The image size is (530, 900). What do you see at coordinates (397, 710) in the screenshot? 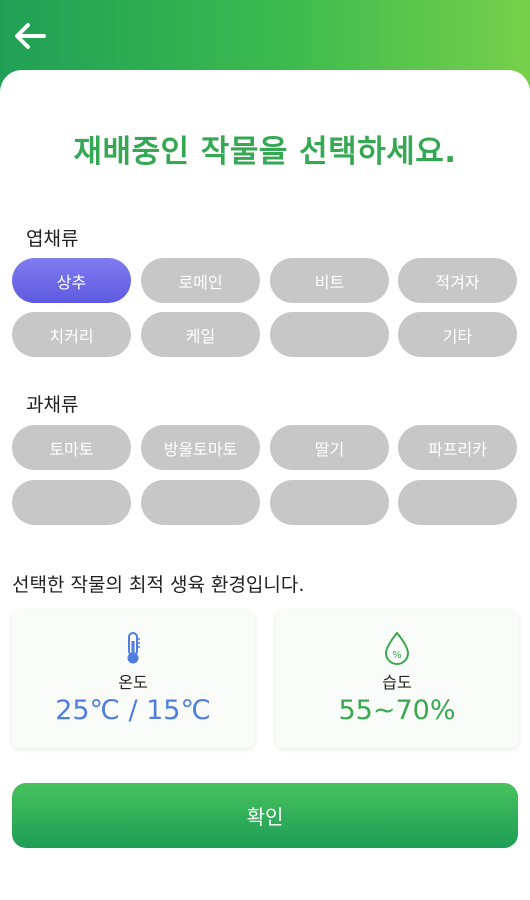
I see `humidity-value: 55~70%` at bounding box center [397, 710].